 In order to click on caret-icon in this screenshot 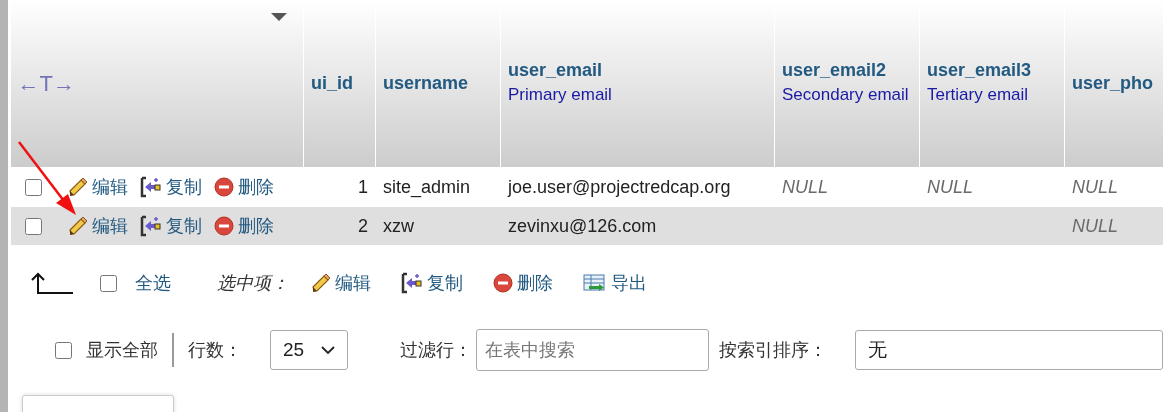, I will do `click(279, 17)`.